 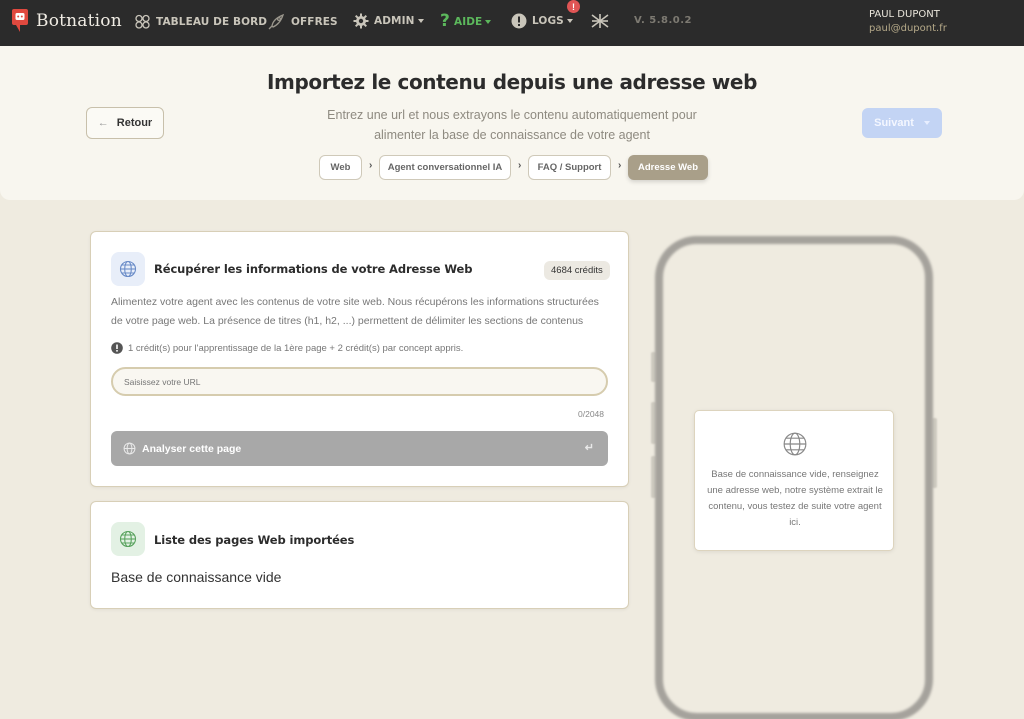 What do you see at coordinates (908, 21) in the screenshot?
I see `user-menu: PAUL DUPONT paul@dupont.fr` at bounding box center [908, 21].